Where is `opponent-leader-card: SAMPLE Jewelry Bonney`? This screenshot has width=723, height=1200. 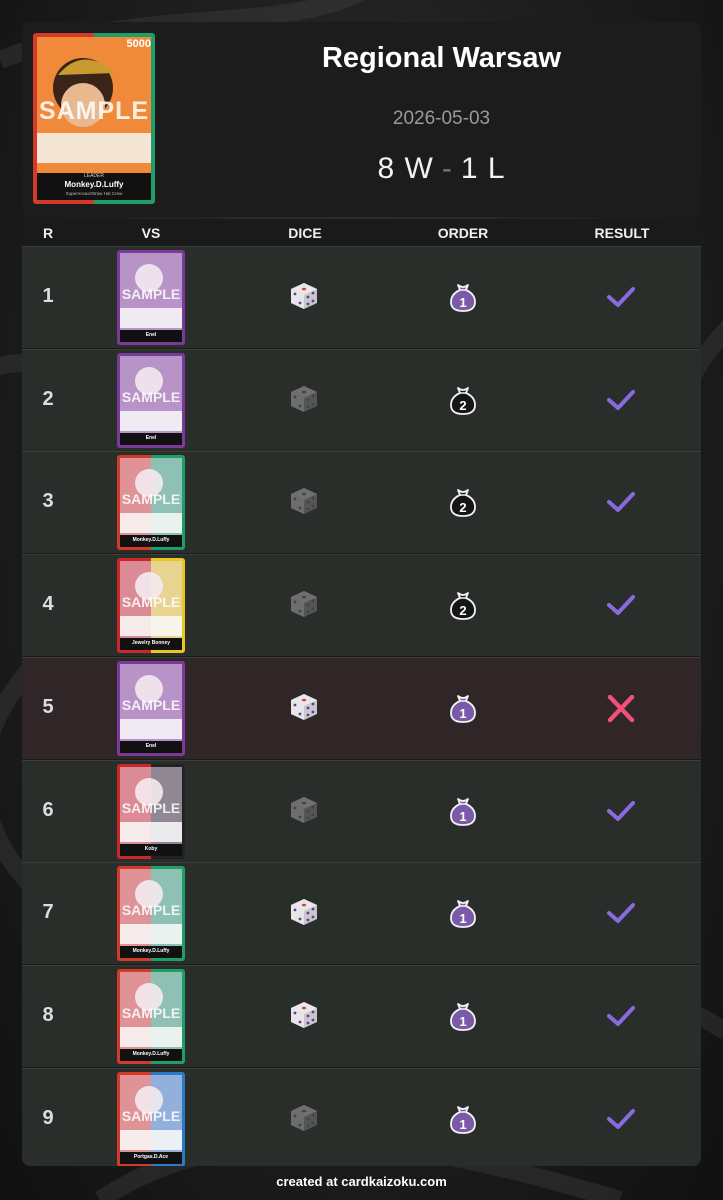 opponent-leader-card: SAMPLE Jewelry Bonney is located at coordinates (151, 606).